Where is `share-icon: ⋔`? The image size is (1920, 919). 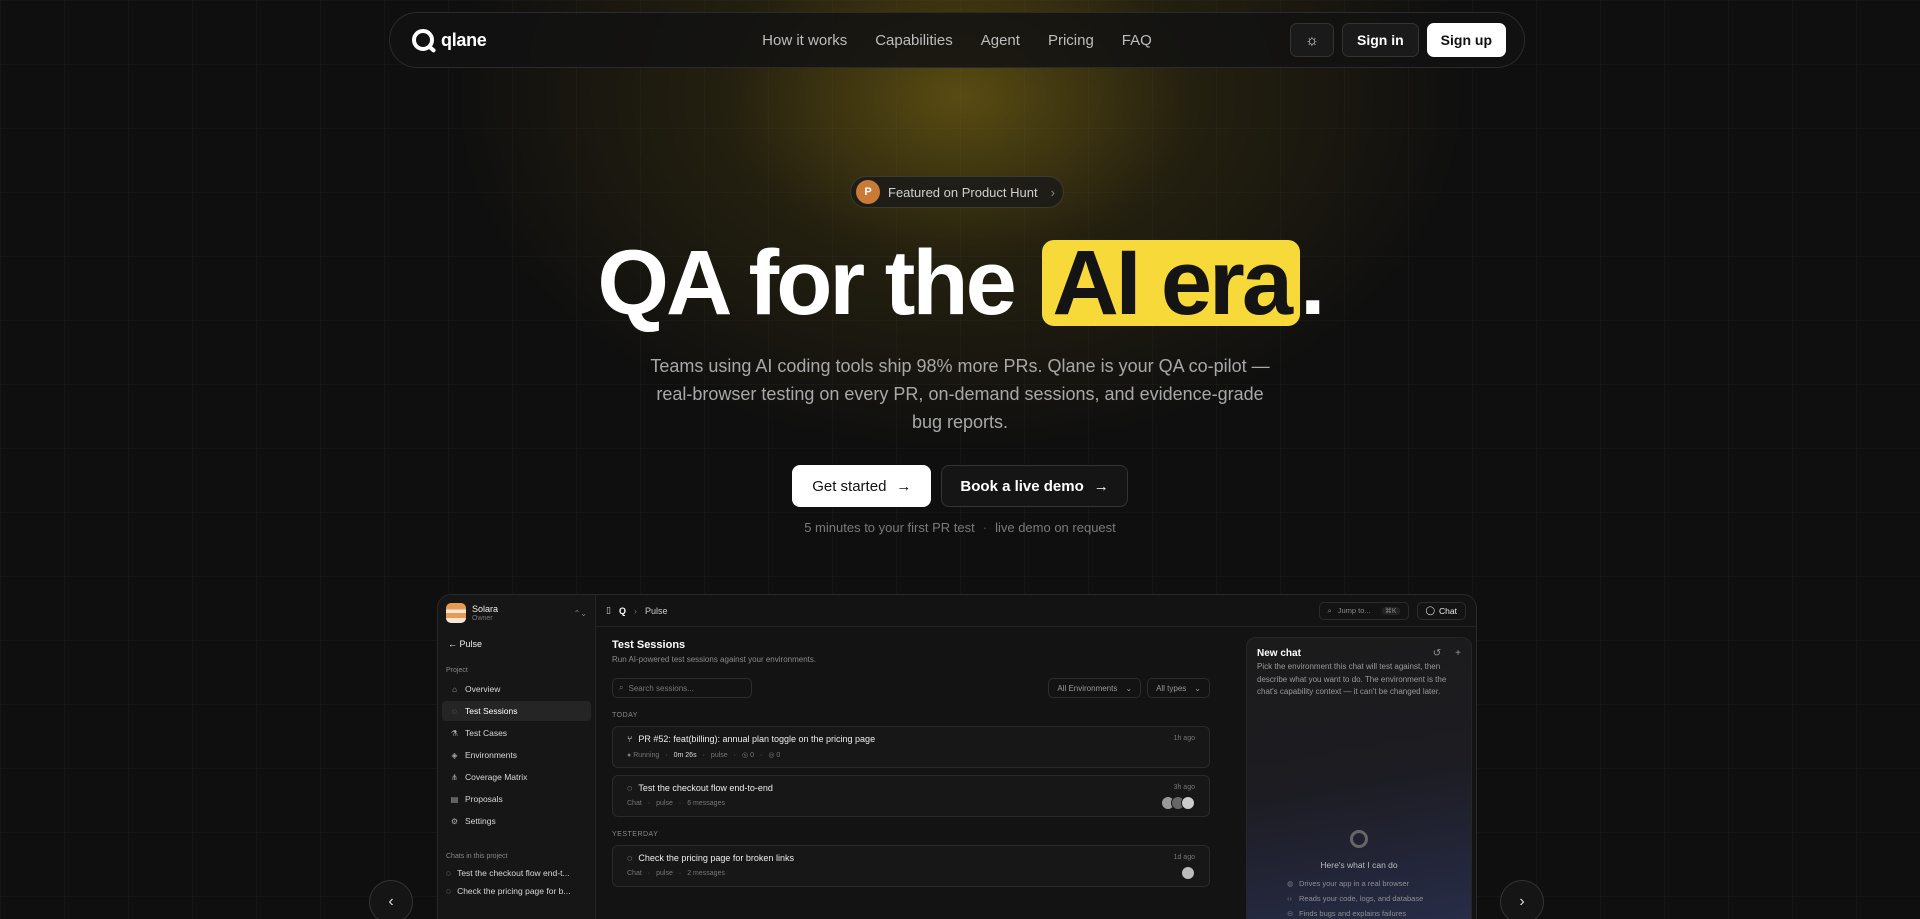
share-icon: ⋔ is located at coordinates (454, 777).